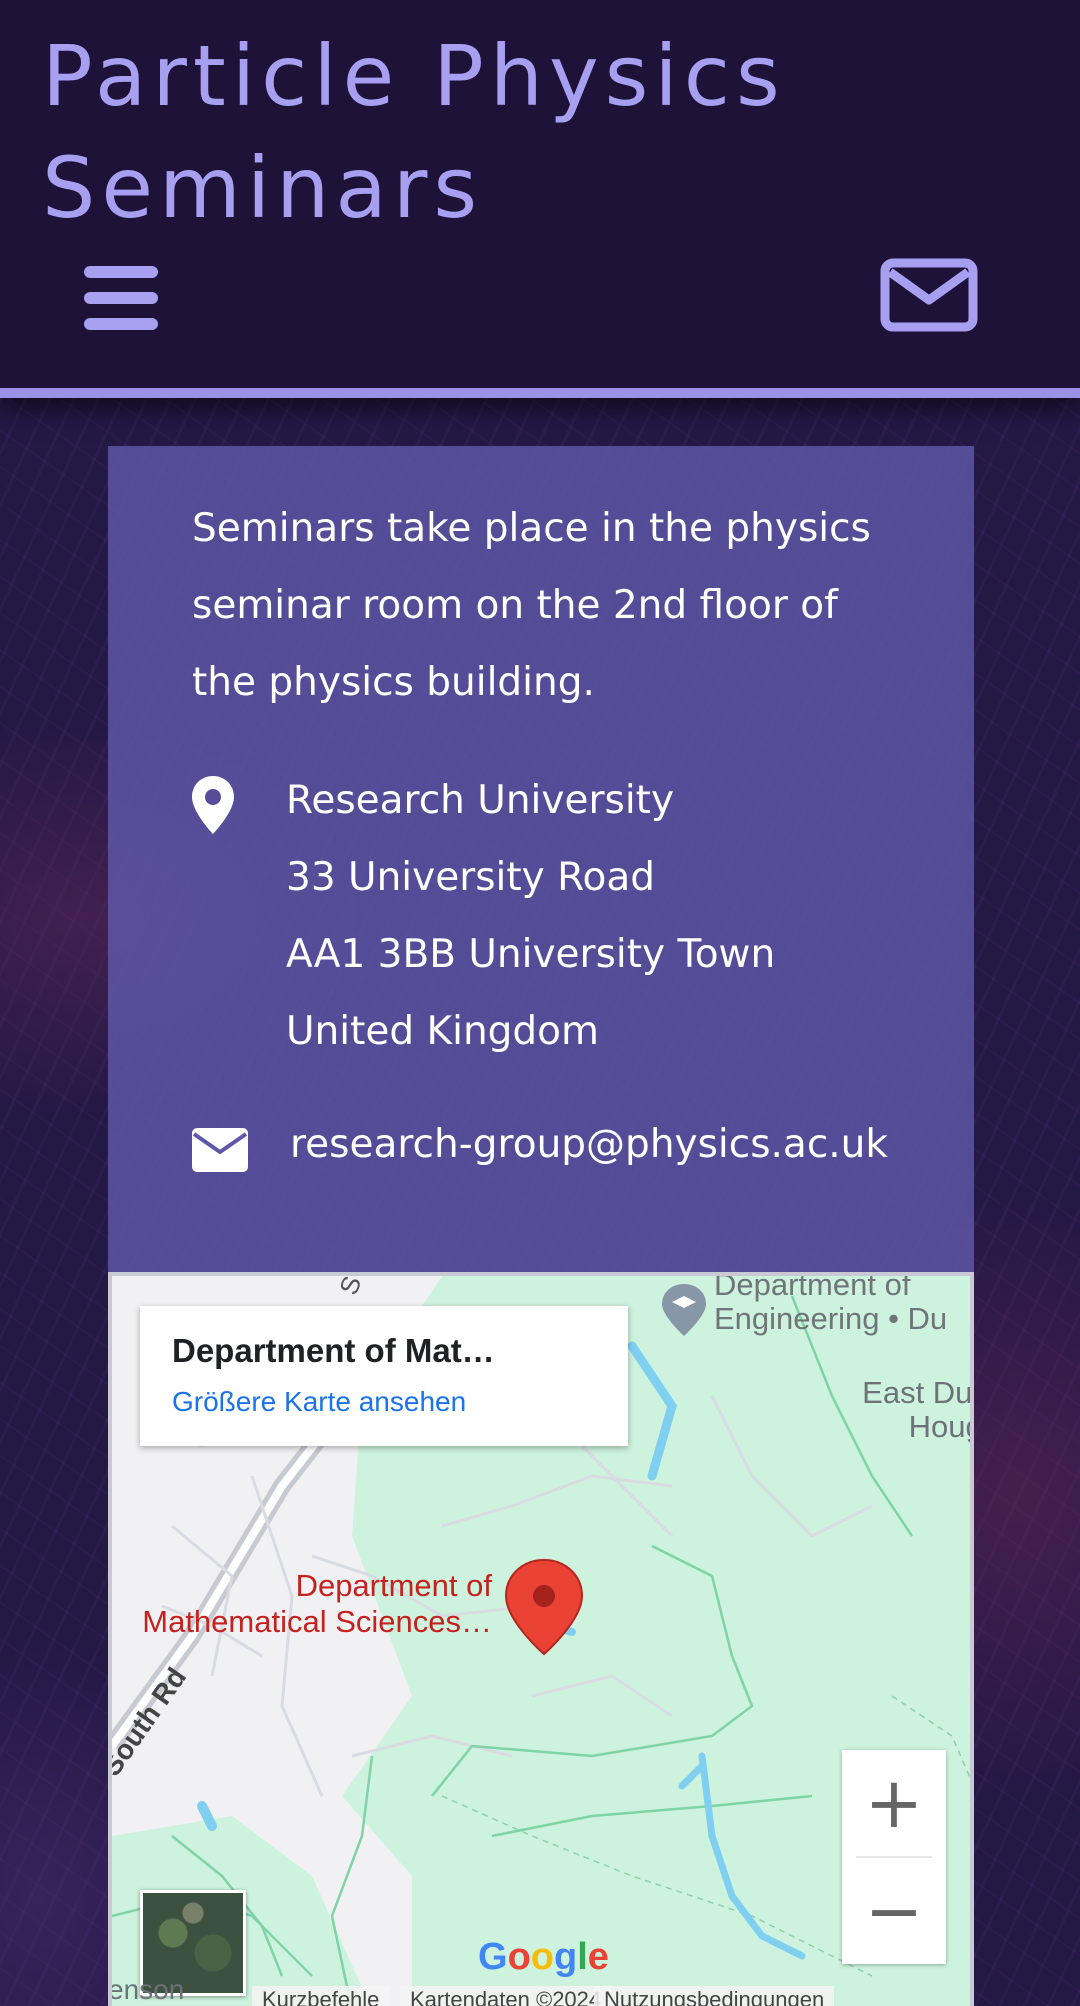 Image resolution: width=1080 pixels, height=2006 pixels. Describe the element at coordinates (917, 1409) in the screenshot. I see `place-label: East Durh Hough` at that location.